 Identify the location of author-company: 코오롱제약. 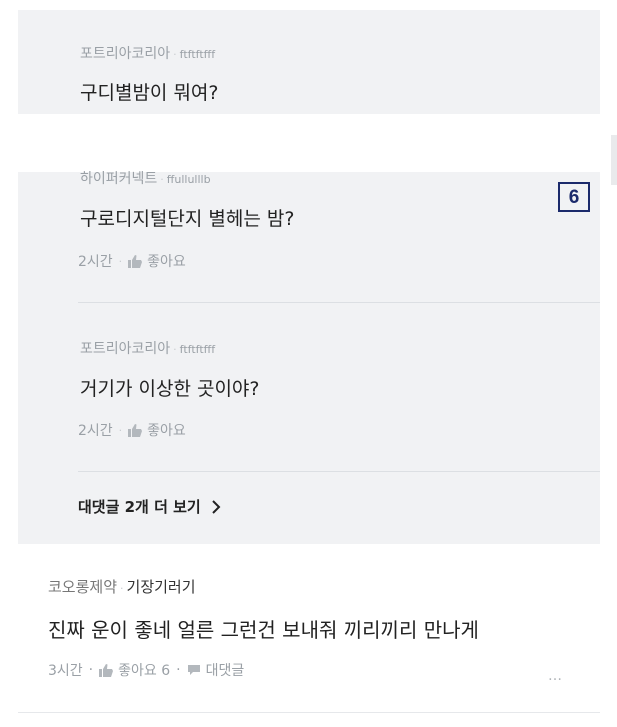
(82, 587).